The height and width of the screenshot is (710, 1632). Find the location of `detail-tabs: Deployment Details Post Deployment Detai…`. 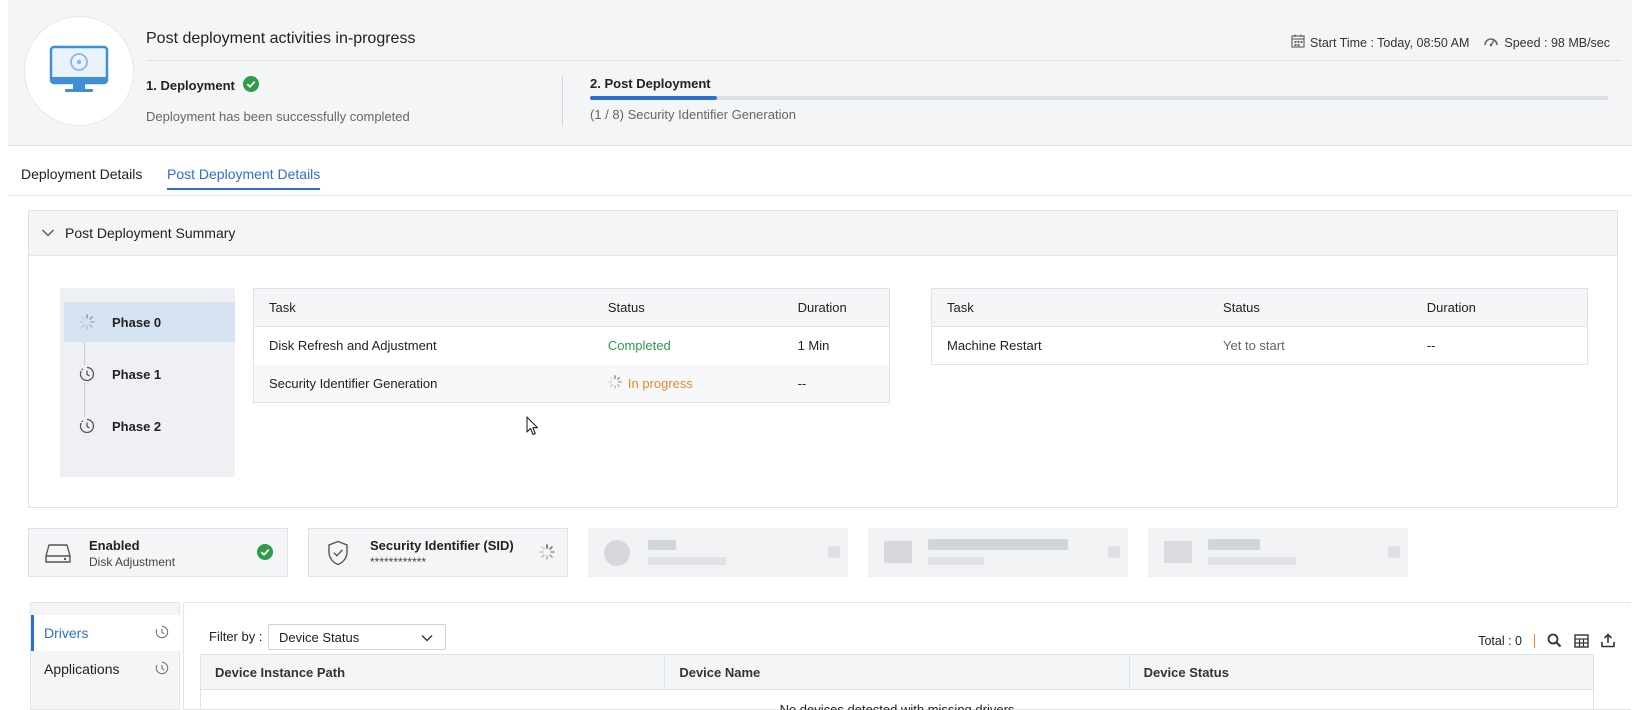

detail-tabs: Deployment Details Post Deployment Detai… is located at coordinates (820, 171).